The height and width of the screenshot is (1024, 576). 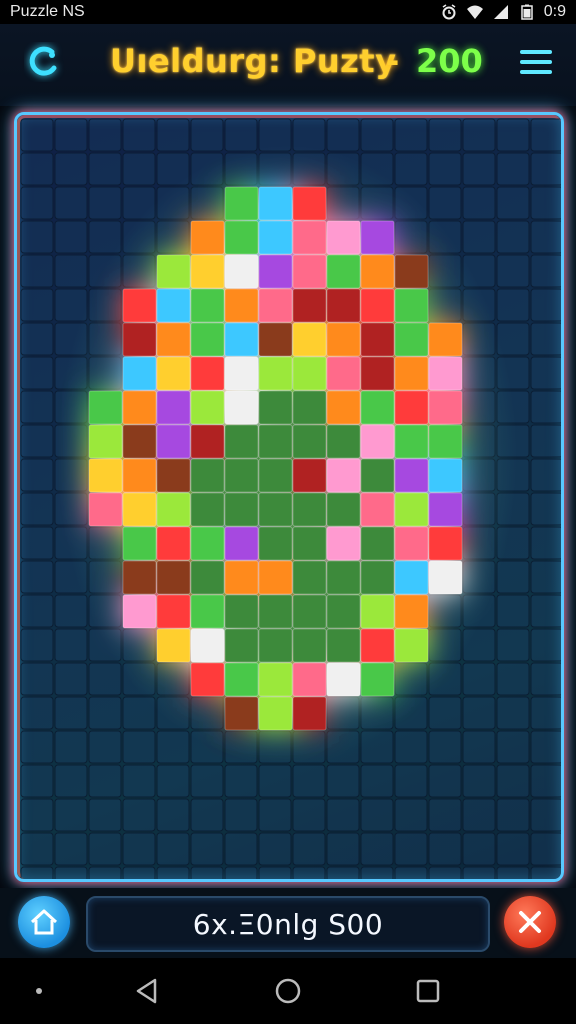 I want to click on nav-back-button, so click(x=147, y=991).